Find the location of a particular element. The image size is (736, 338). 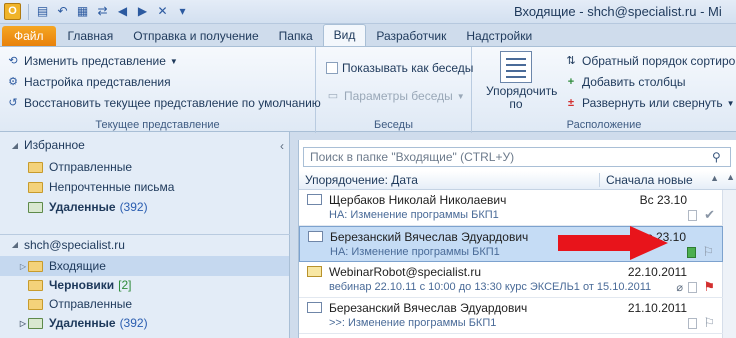

checkmark-icon: ✔ is located at coordinates (709, 215).